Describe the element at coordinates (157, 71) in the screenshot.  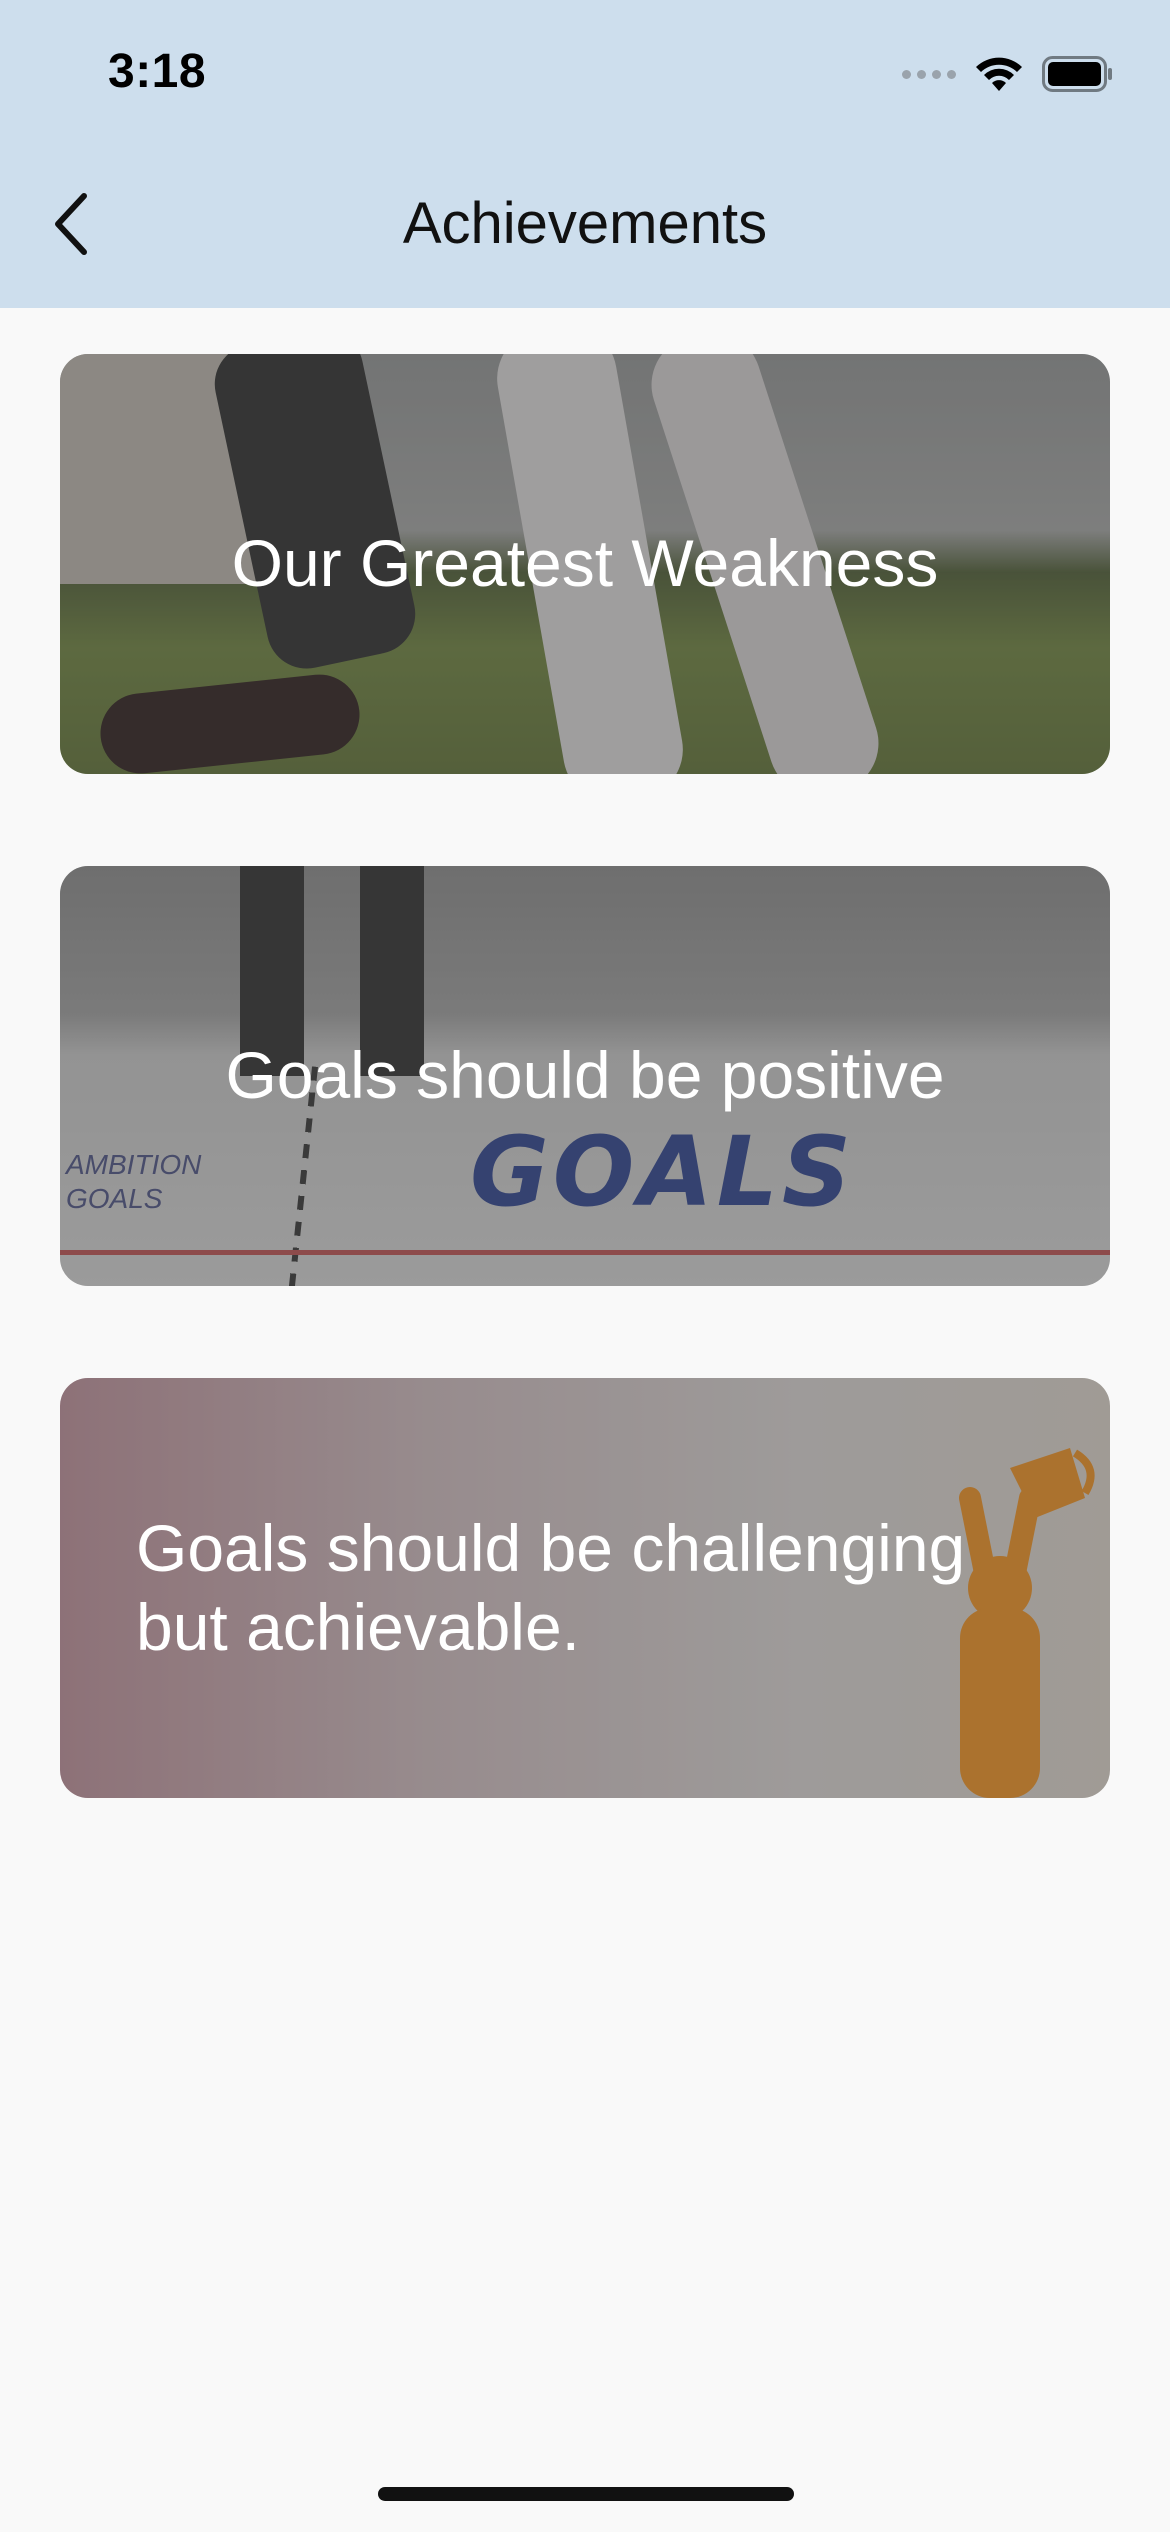
I see `status-time: 3:18` at that location.